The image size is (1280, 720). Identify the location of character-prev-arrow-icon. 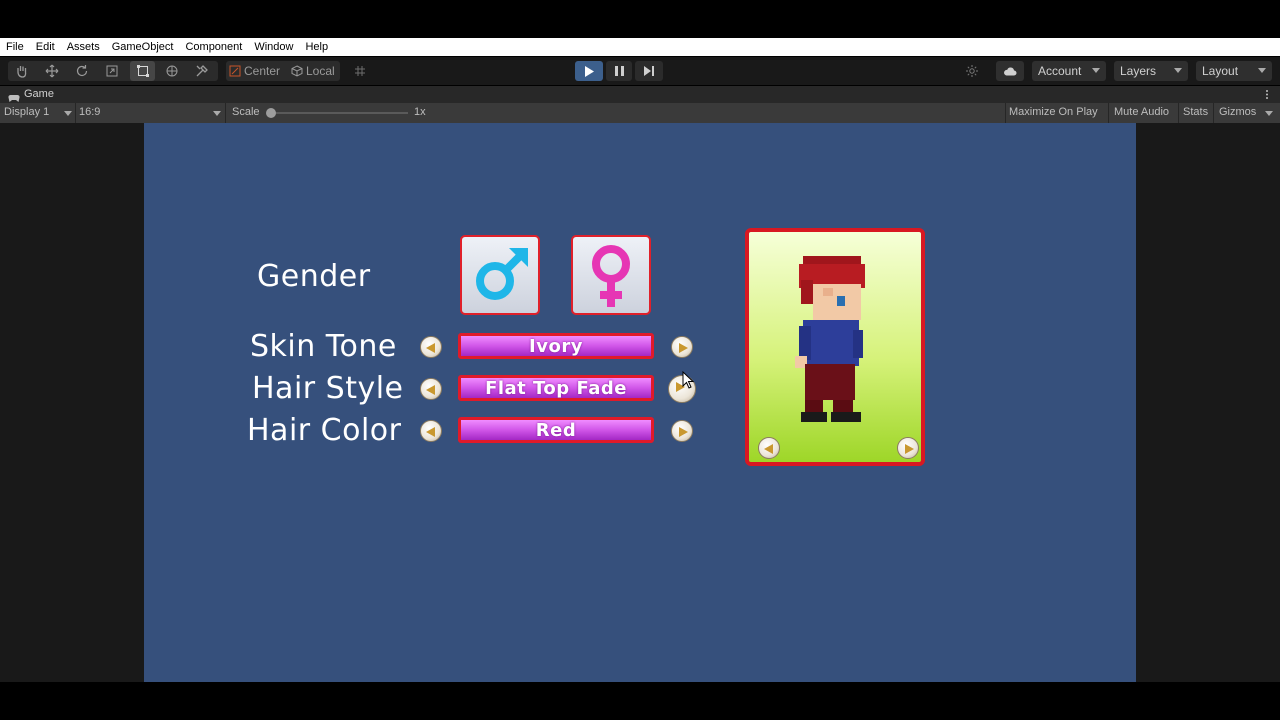
(769, 448).